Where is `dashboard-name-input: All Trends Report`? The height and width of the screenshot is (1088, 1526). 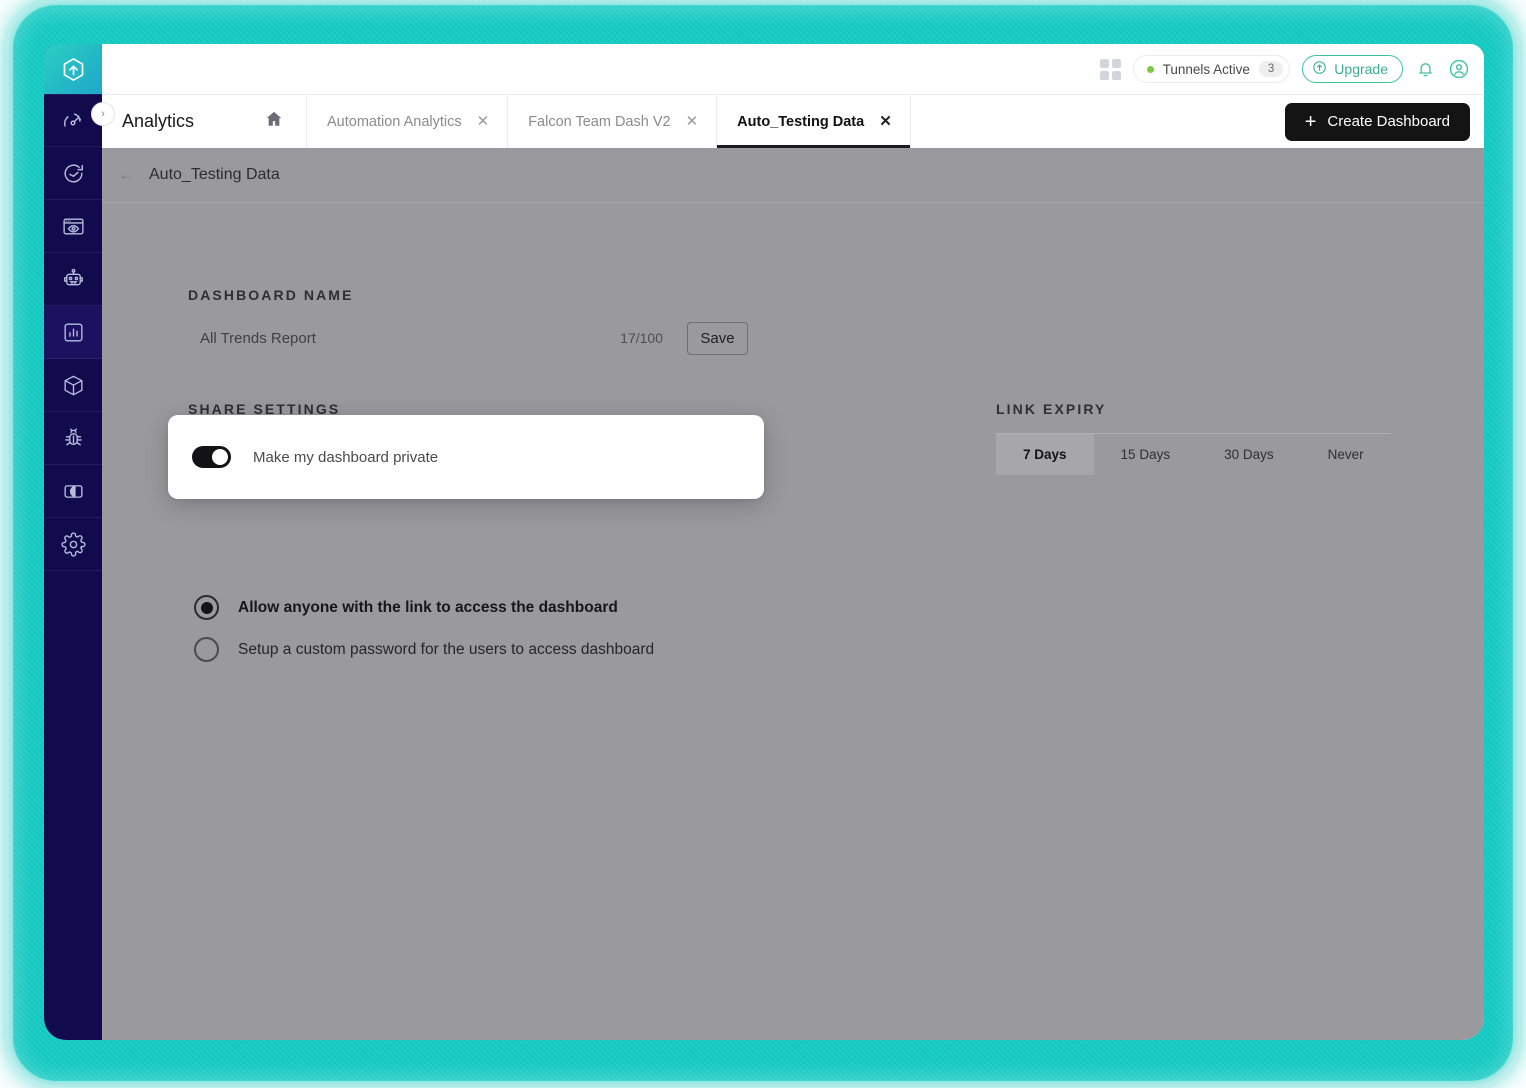 dashboard-name-input: All Trends Report is located at coordinates (252, 338).